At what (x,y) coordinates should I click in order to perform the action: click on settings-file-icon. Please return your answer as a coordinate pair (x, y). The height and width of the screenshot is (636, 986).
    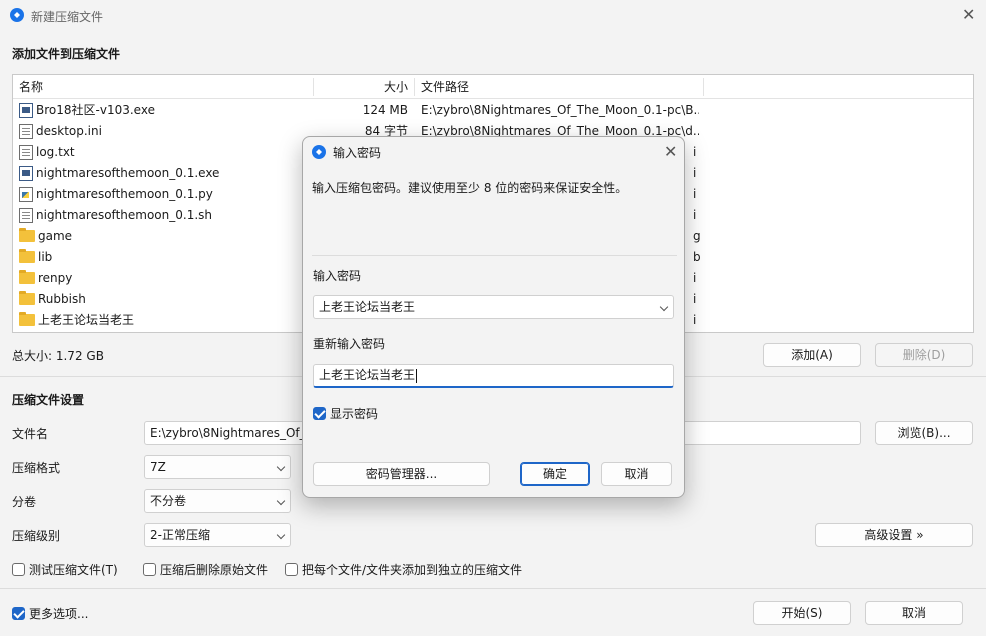
    Looking at the image, I should click on (26, 131).